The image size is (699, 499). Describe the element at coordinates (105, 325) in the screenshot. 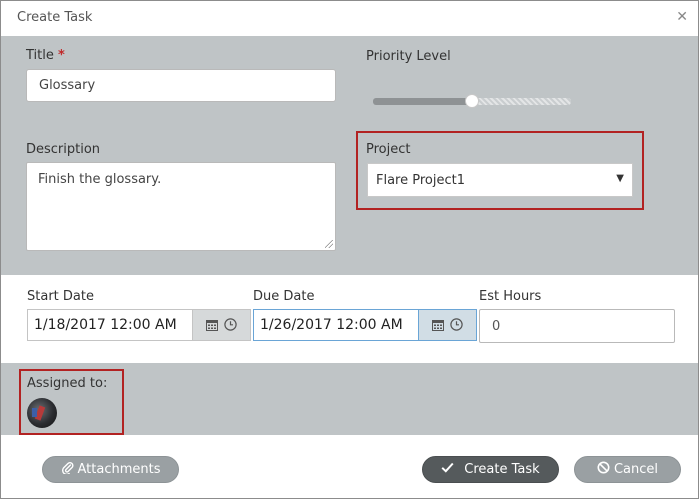

I see `start-date-value: 1/18/2017 12:00 AM` at that location.